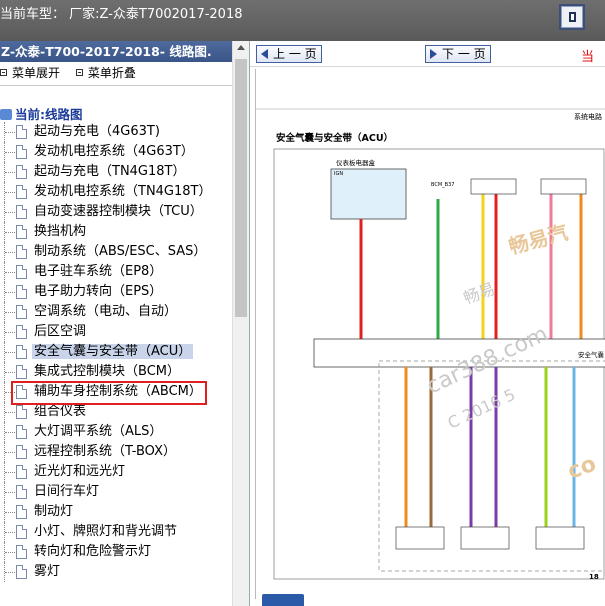 Image resolution: width=605 pixels, height=606 pixels. I want to click on tree-item-label: 转向灯和危险警示灯, so click(93, 551).